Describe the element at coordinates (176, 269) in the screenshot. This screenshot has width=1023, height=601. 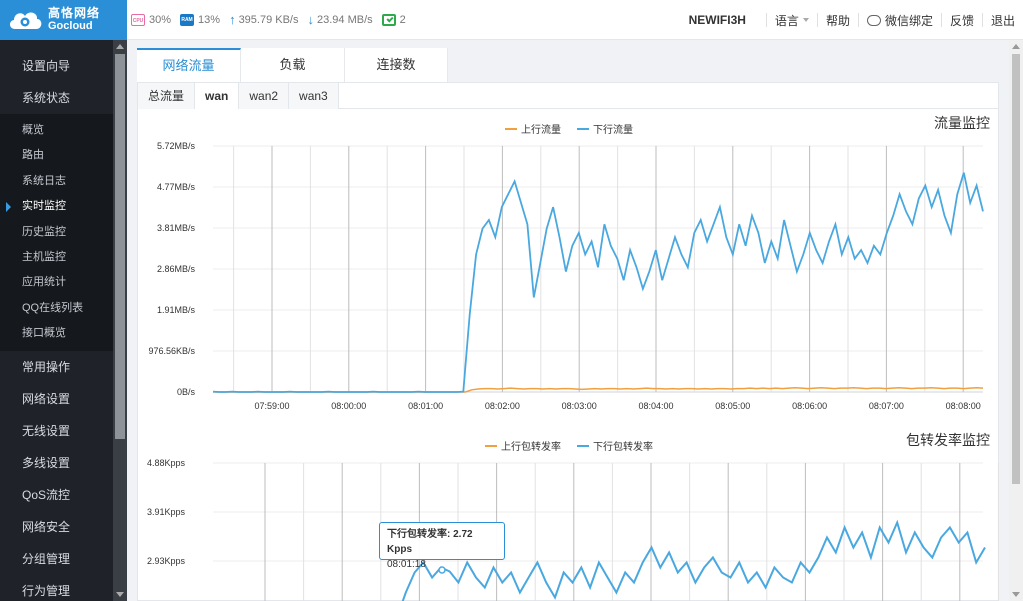
I see `y-tick-label: 2.86MB/s` at that location.